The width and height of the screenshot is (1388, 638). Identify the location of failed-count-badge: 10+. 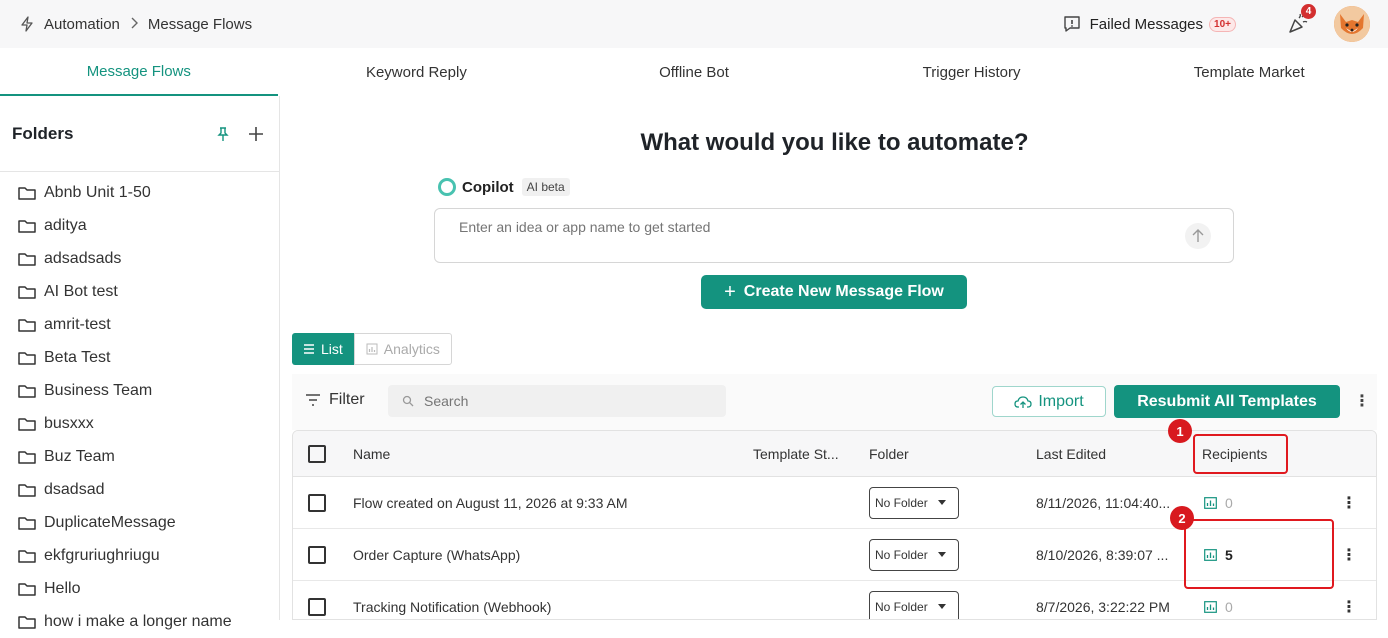
(1222, 24).